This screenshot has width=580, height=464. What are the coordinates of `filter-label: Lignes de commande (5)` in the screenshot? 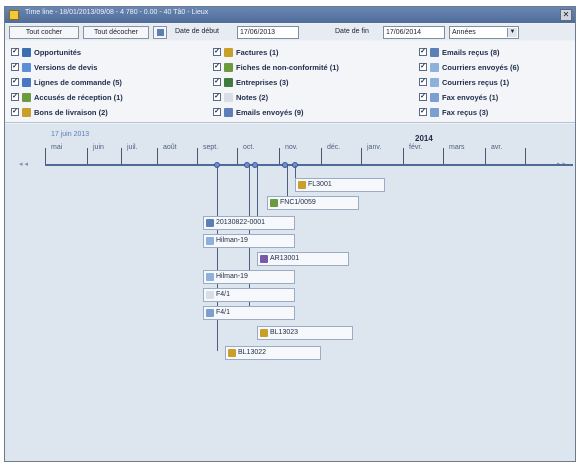 It's located at (78, 82).